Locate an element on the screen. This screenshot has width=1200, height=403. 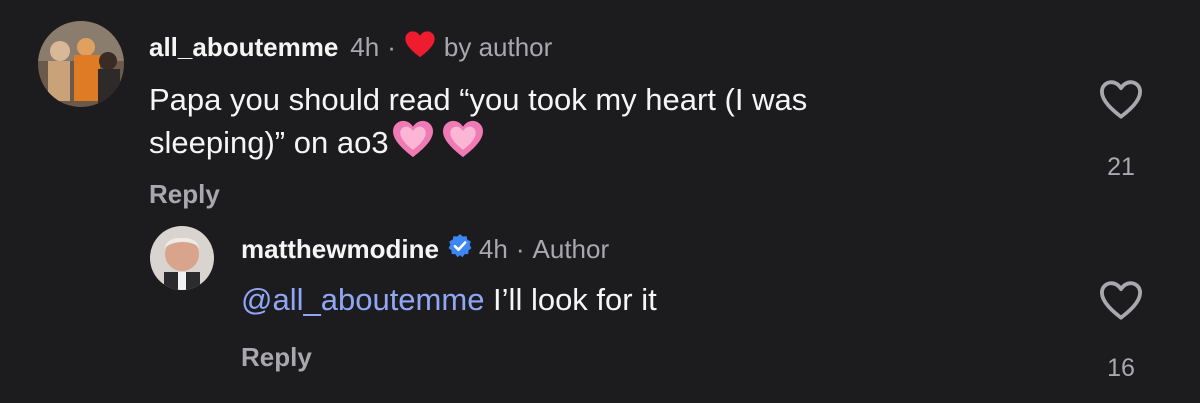
comment-text: @all_aboutemme I’ll look for it is located at coordinates (621, 299).